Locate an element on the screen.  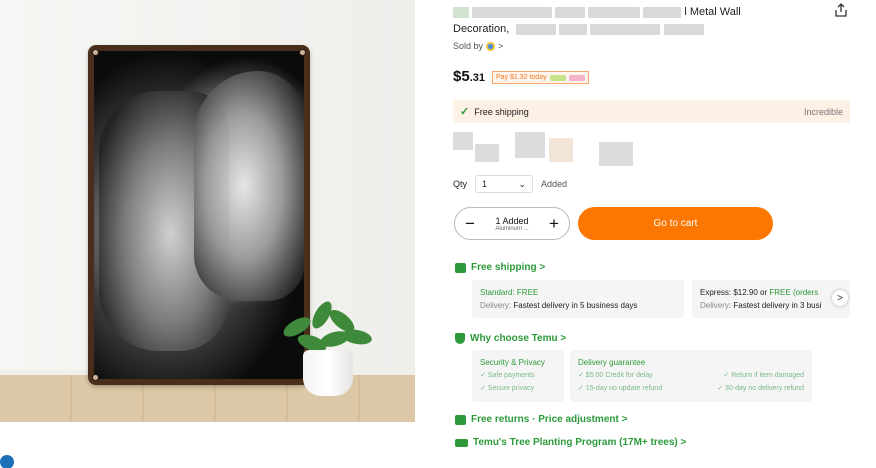
free-shipping-label: Free shipping is located at coordinates (501, 111).